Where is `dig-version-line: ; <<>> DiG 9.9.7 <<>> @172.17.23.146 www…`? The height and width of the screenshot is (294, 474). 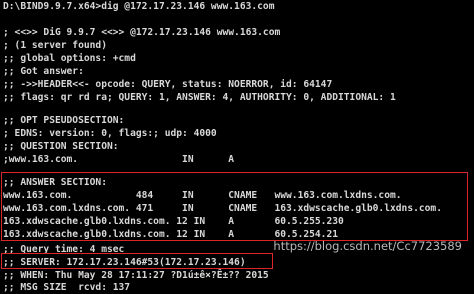
dig-version-line: ; <<>> DiG 9.9.7 <<>> @172.17.23.146 www… is located at coordinates (142, 32).